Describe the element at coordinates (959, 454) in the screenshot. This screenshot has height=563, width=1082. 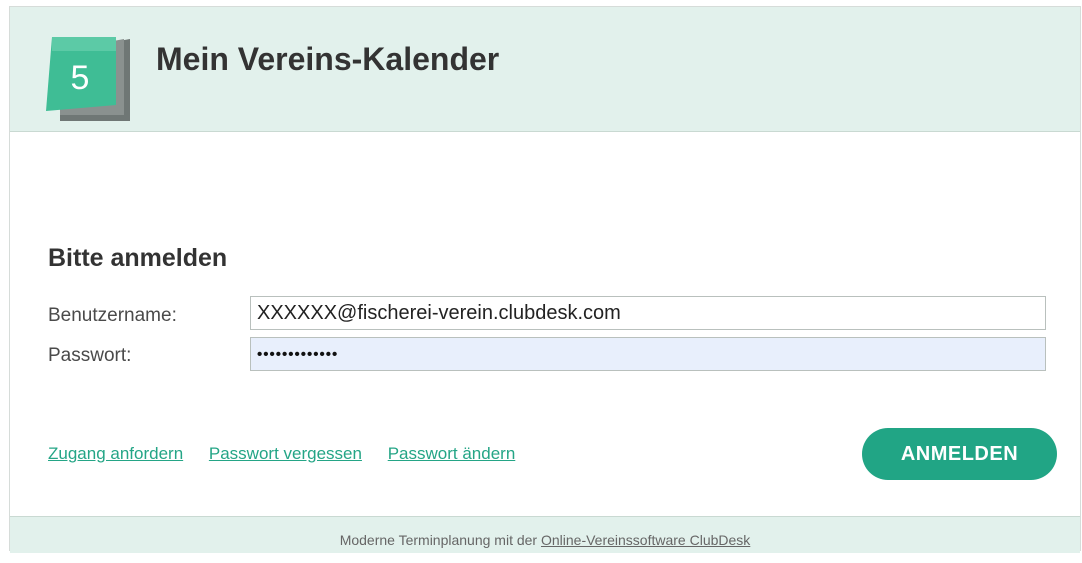
I see `login-button: ANMELDEN` at that location.